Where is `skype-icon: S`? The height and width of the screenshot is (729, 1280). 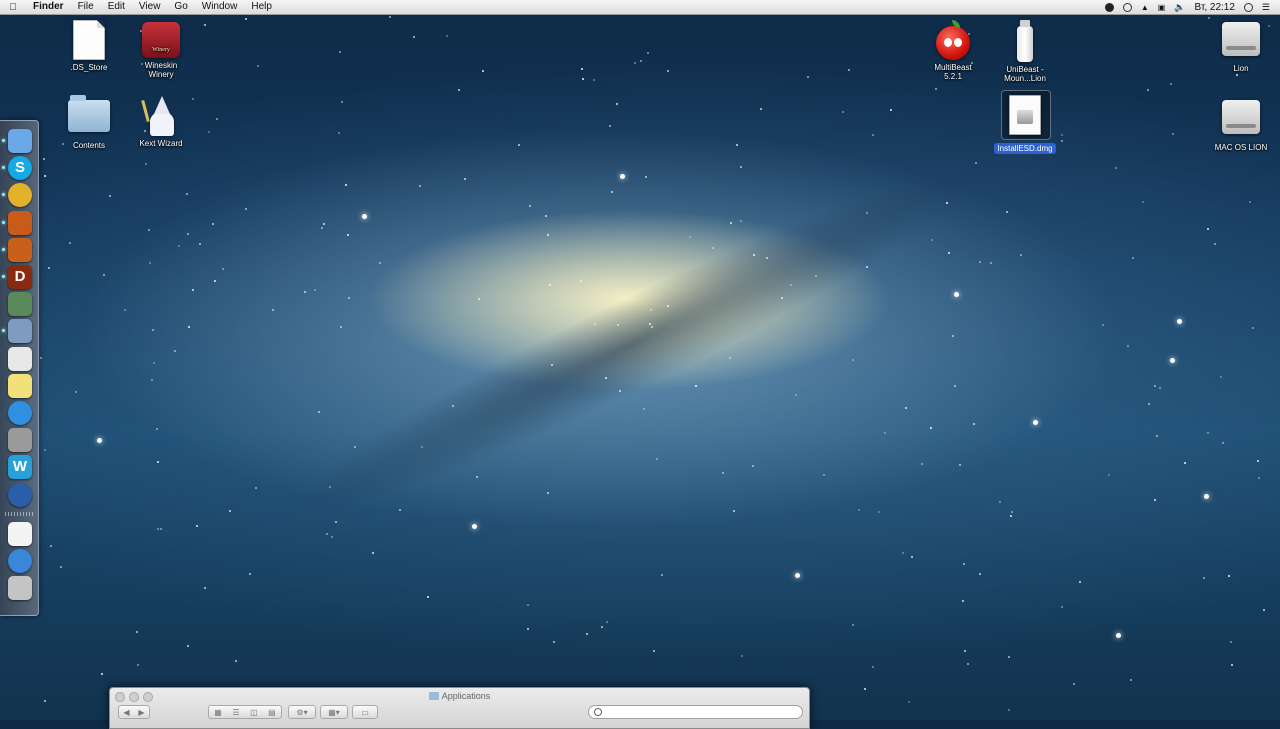 skype-icon: S is located at coordinates (19, 168).